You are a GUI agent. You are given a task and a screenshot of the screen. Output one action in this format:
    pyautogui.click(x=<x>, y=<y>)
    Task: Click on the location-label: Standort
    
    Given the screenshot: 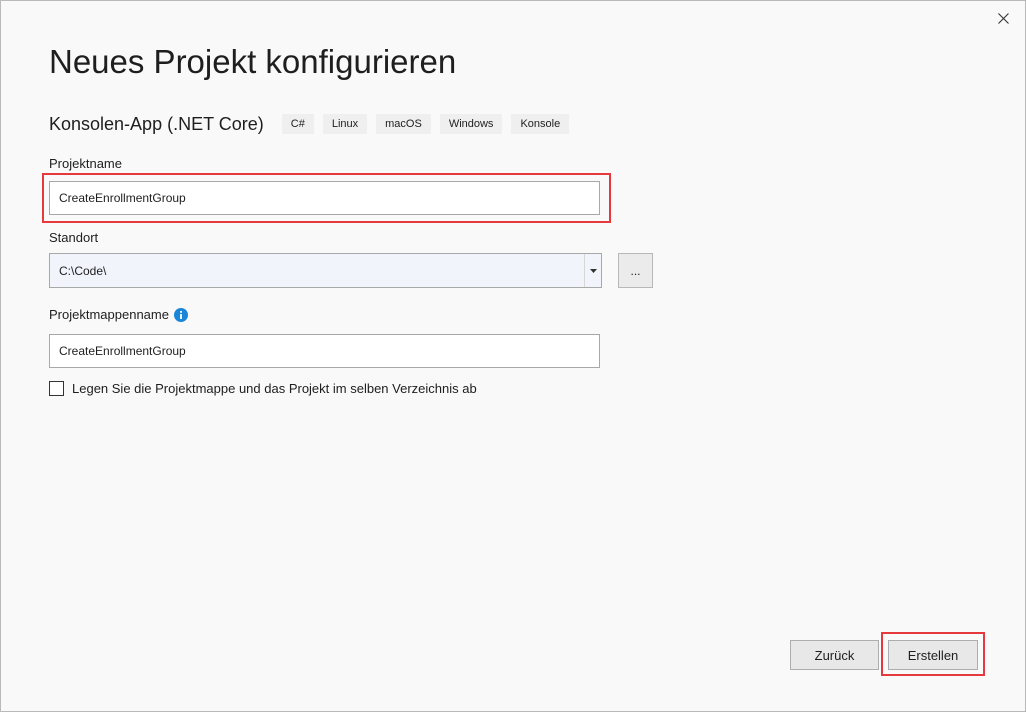 What is the action you would take?
    pyautogui.click(x=74, y=237)
    